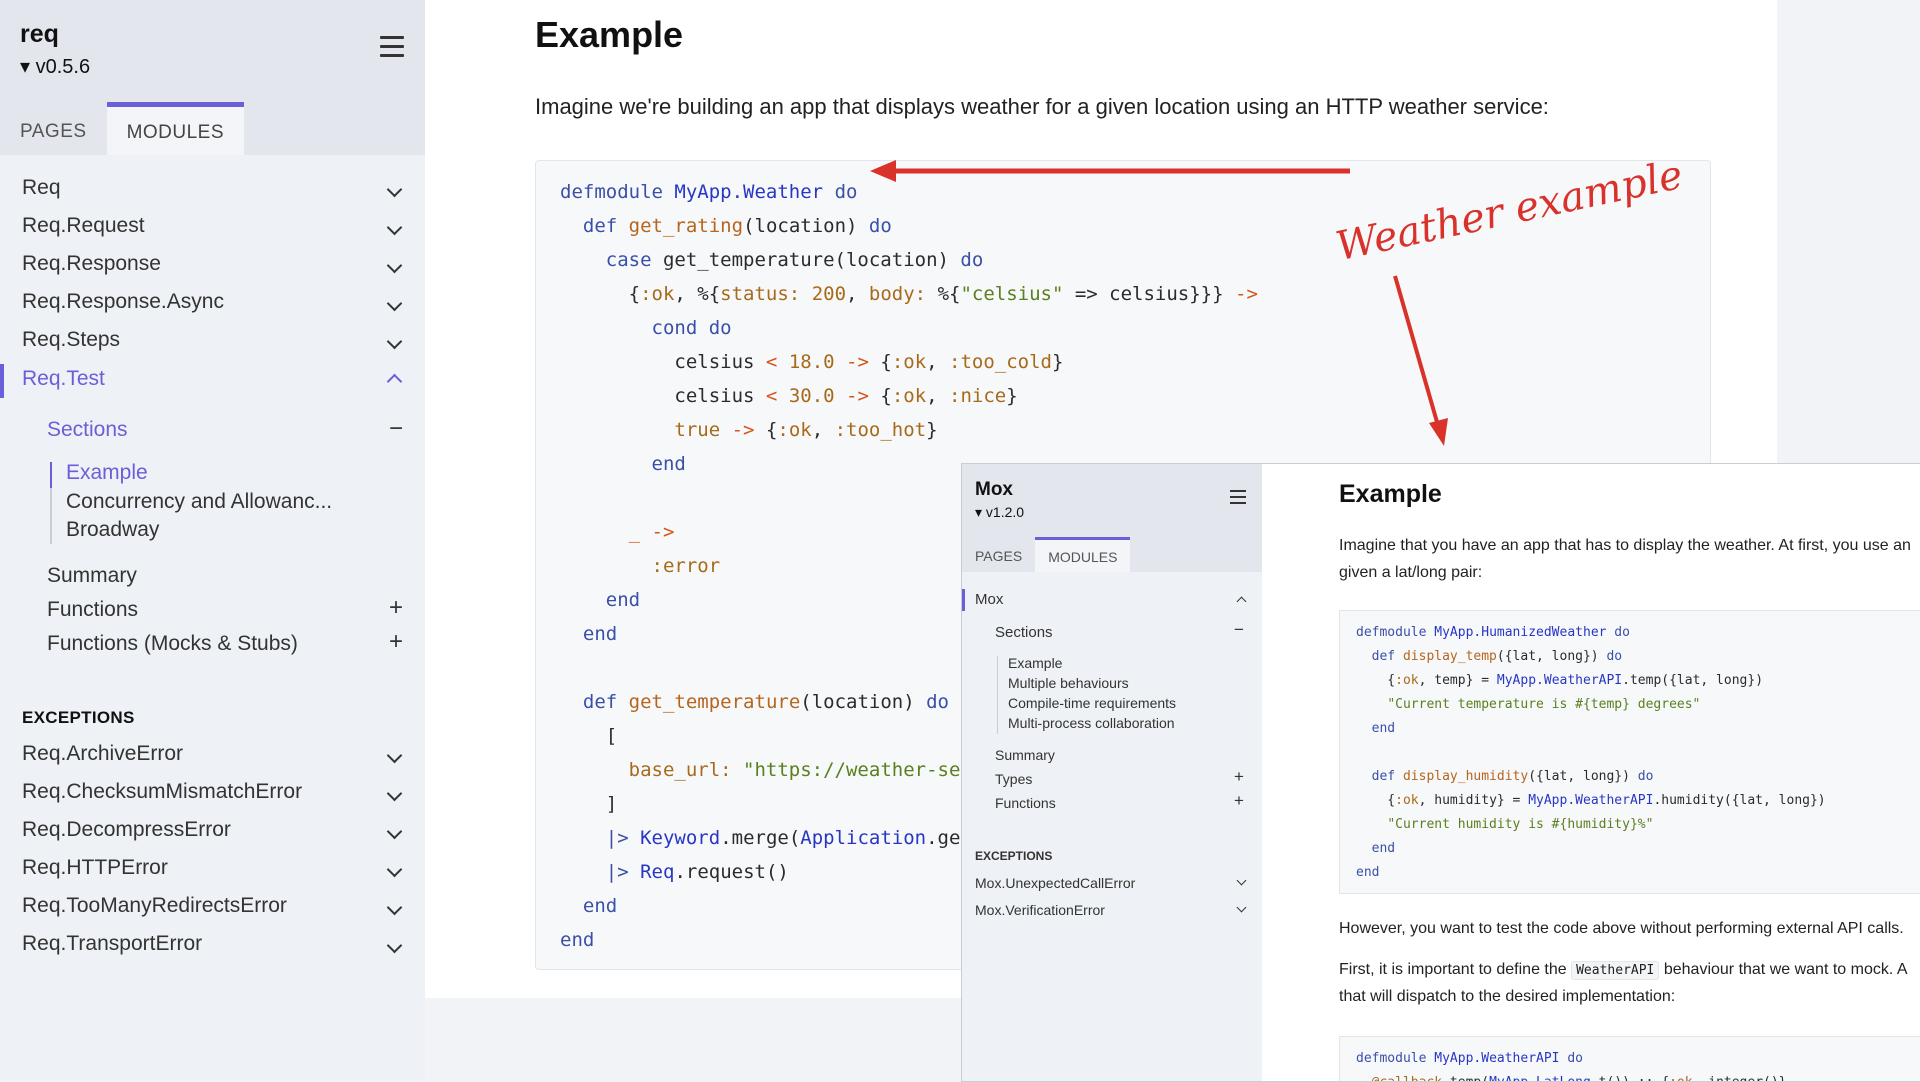 This screenshot has width=1920, height=1082. I want to click on mox-types-toggle: Types, so click(1013, 779).